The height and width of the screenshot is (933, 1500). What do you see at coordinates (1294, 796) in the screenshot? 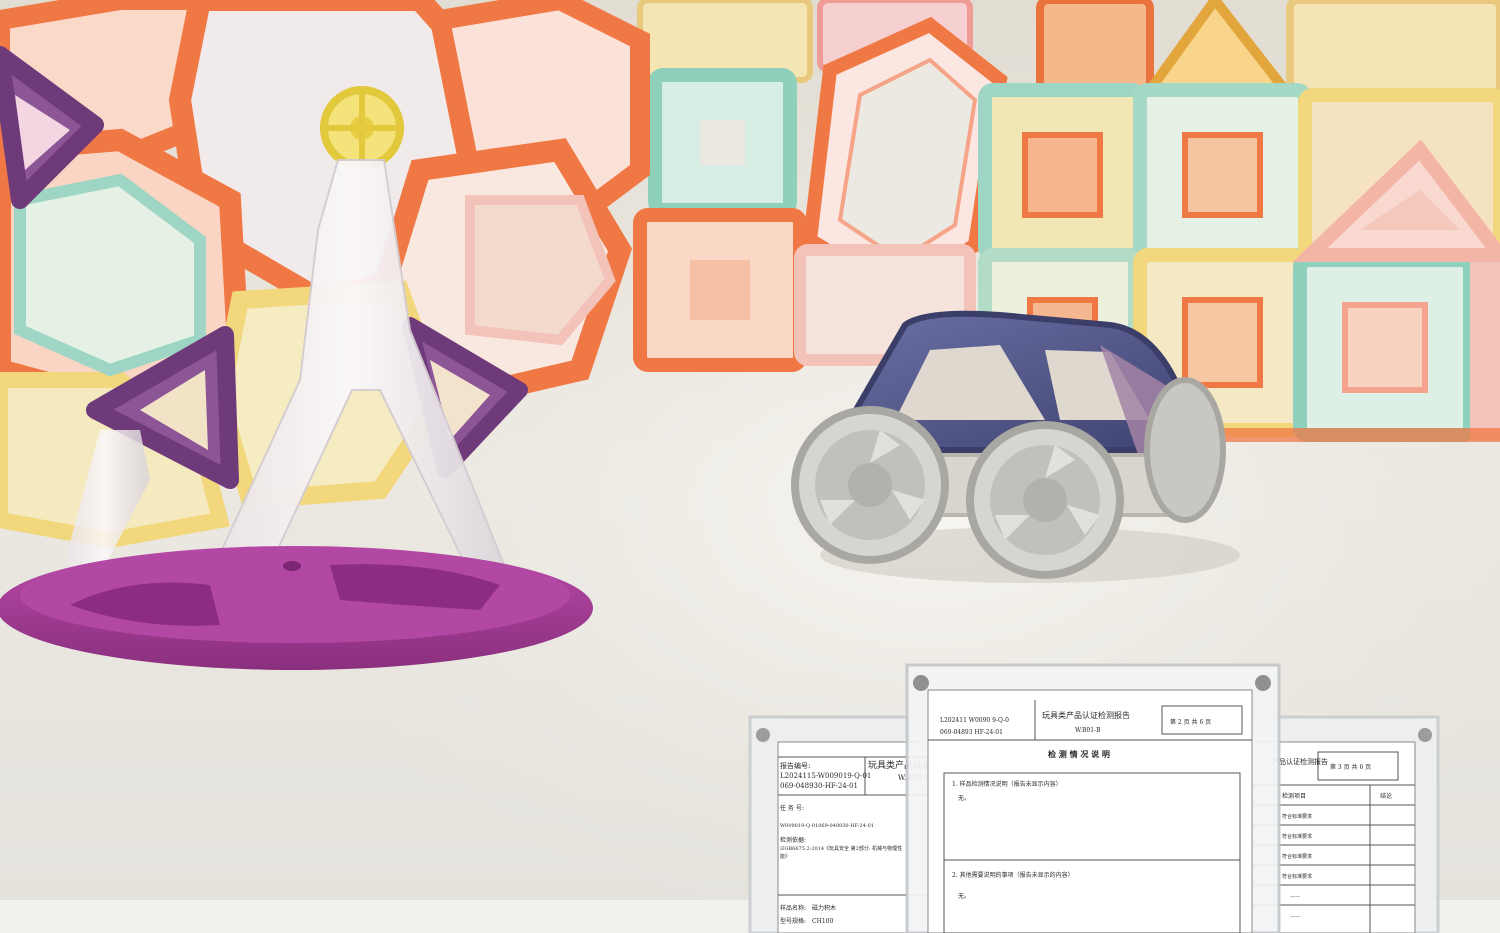
I see `right-col-1: 检测项目` at bounding box center [1294, 796].